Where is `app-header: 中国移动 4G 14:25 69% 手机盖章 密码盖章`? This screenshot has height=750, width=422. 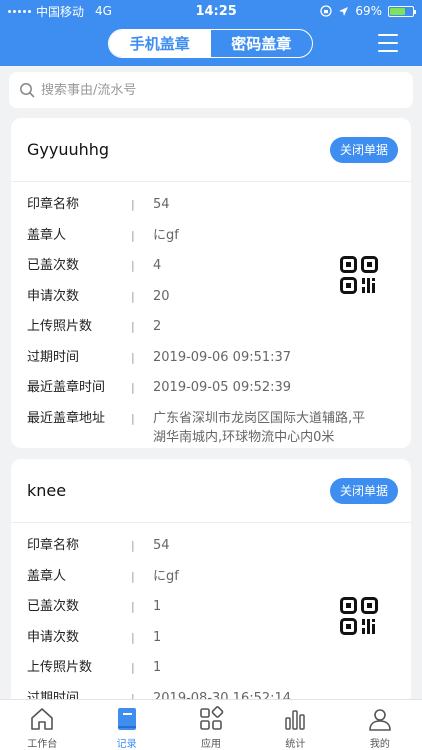
app-header: 中国移动 4G 14:25 69% 手机盖章 密码盖章 is located at coordinates (211, 33).